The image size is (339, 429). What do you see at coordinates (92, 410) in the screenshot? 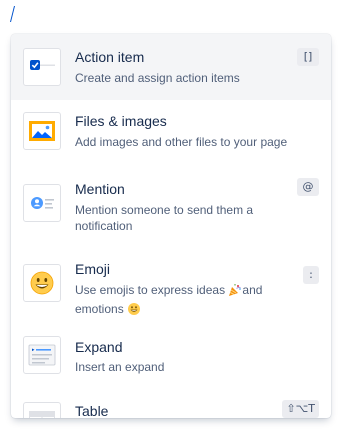
I see `menu-item-title: Table` at bounding box center [92, 410].